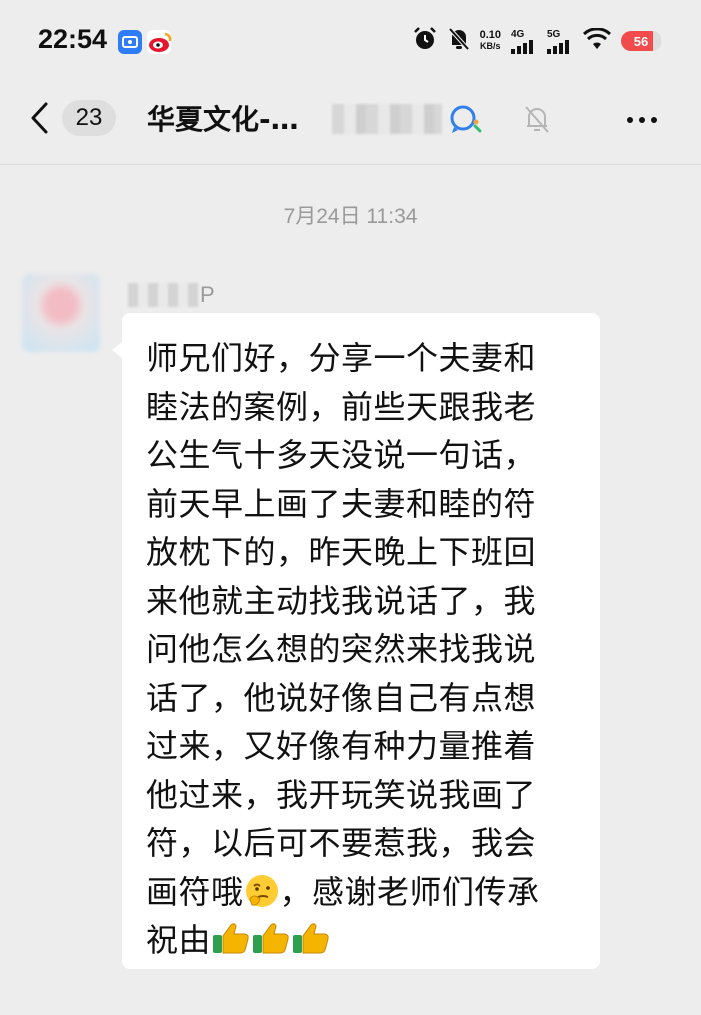  Describe the element at coordinates (597, 40) in the screenshot. I see `wifi-icon` at that location.